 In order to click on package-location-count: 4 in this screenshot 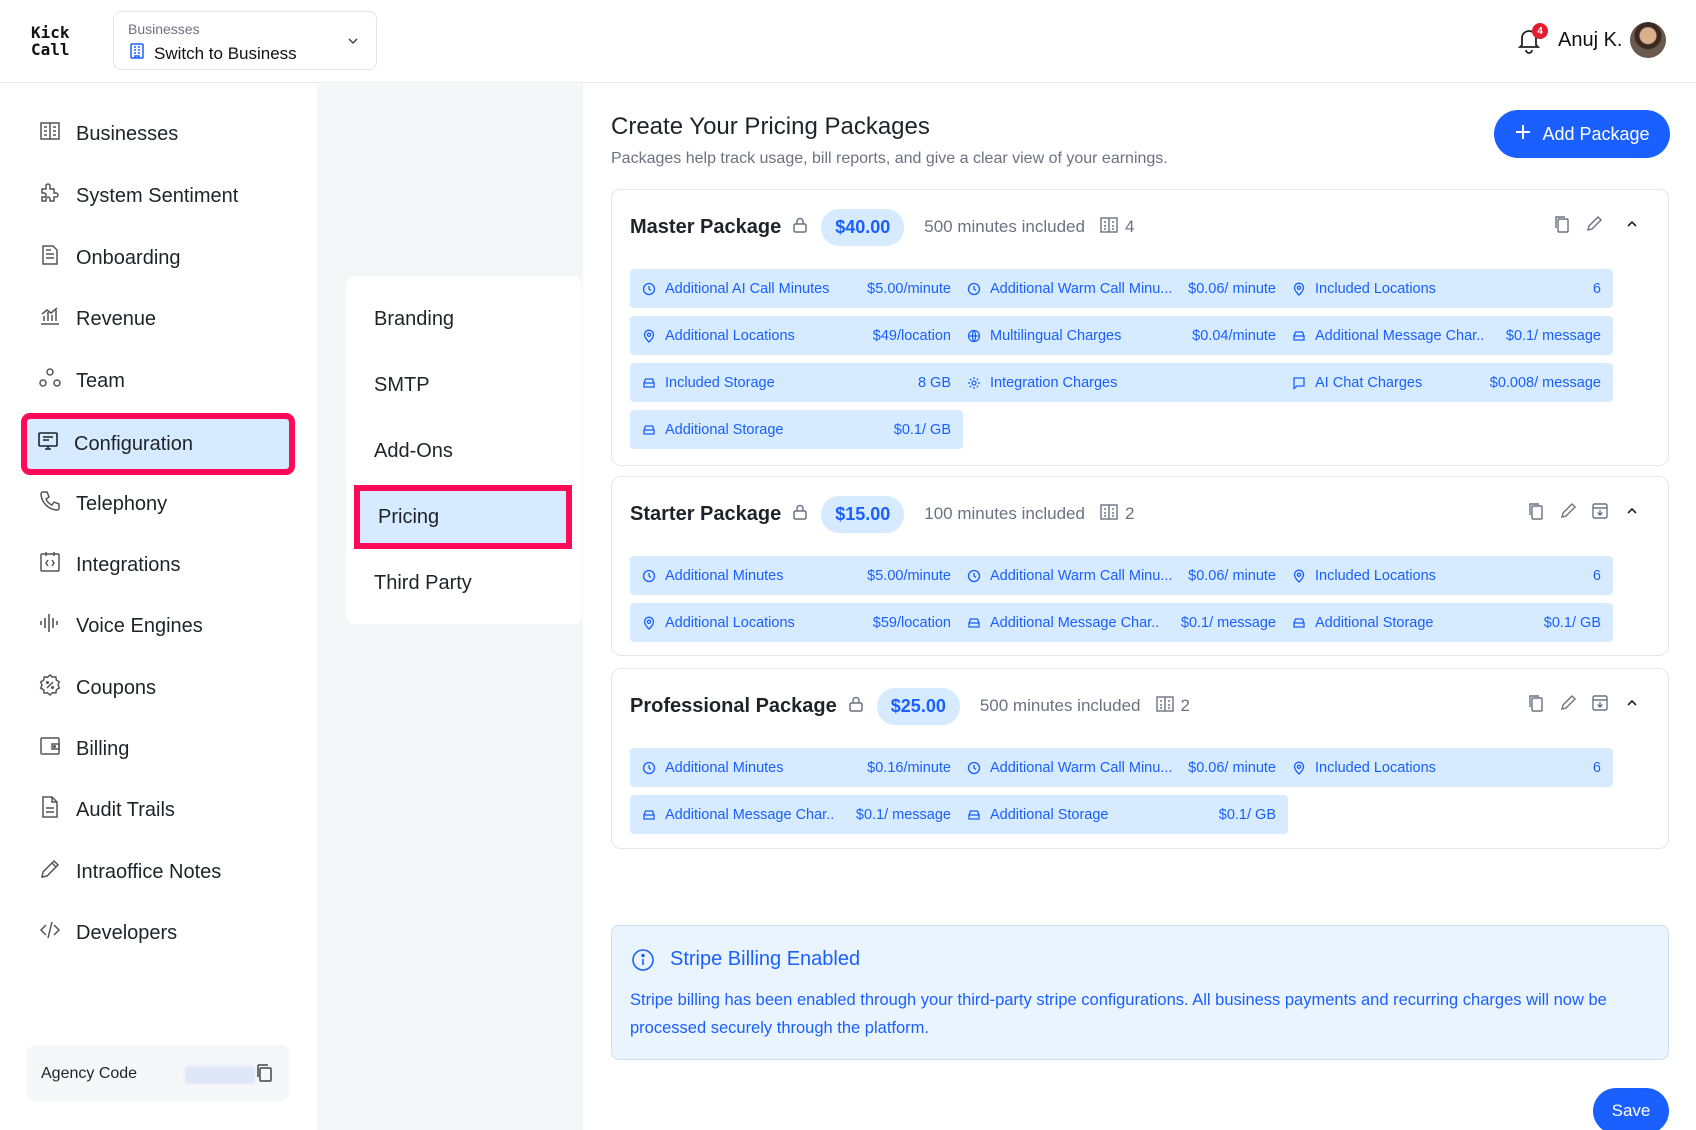, I will do `click(1116, 227)`.